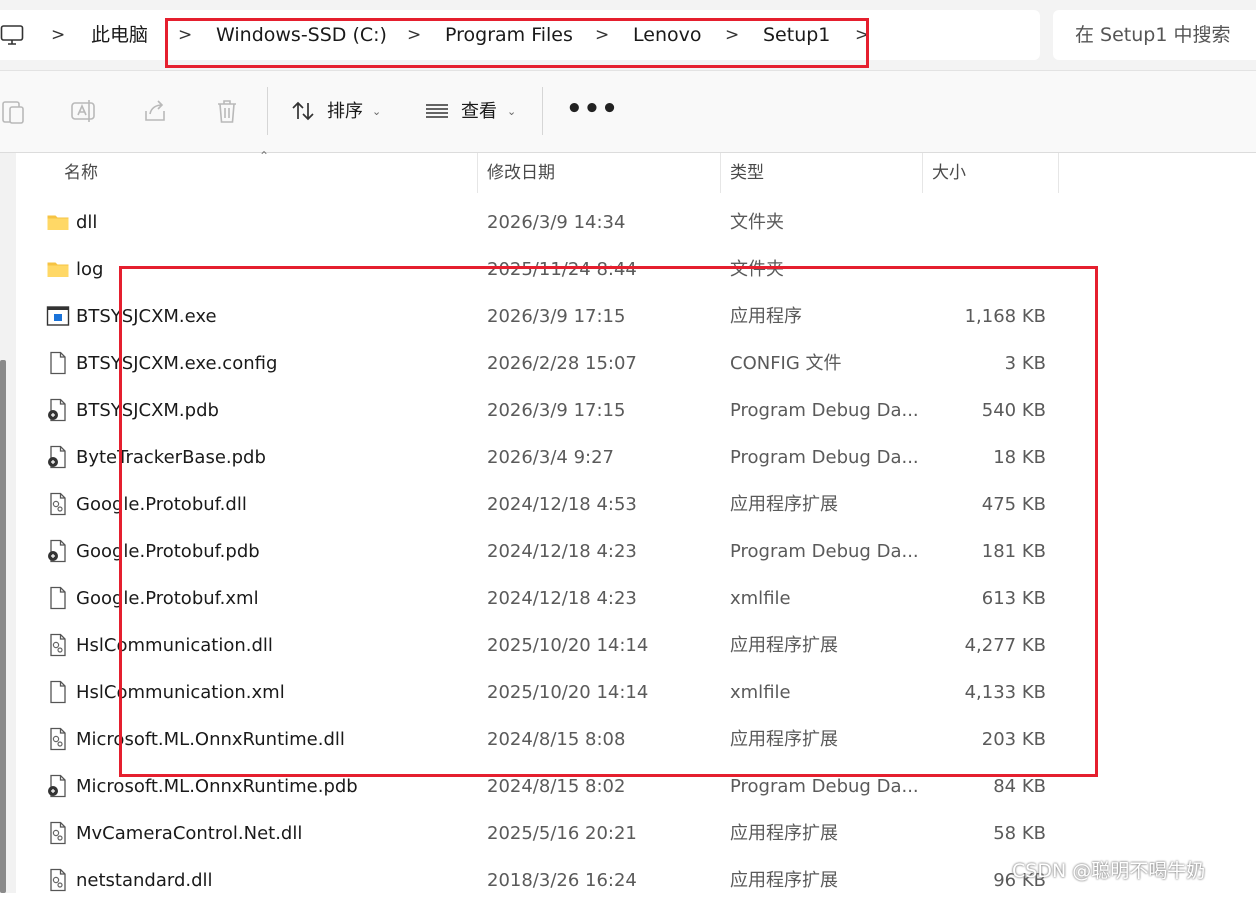 This screenshot has width=1256, height=904. I want to click on file-date: 2018/3/26 16:24, so click(562, 880).